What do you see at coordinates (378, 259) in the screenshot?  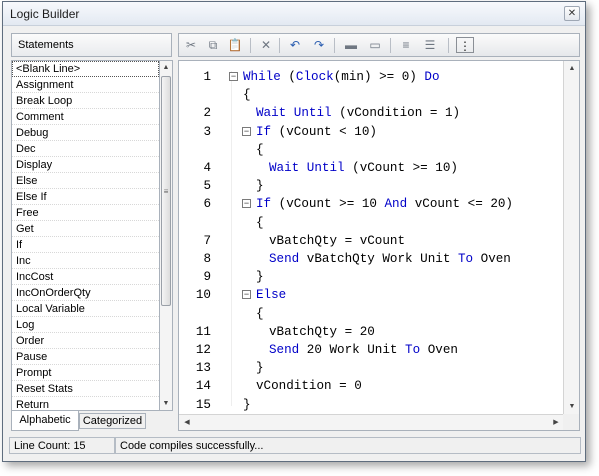 I see `code-token: vBatchQty Work Unit` at bounding box center [378, 259].